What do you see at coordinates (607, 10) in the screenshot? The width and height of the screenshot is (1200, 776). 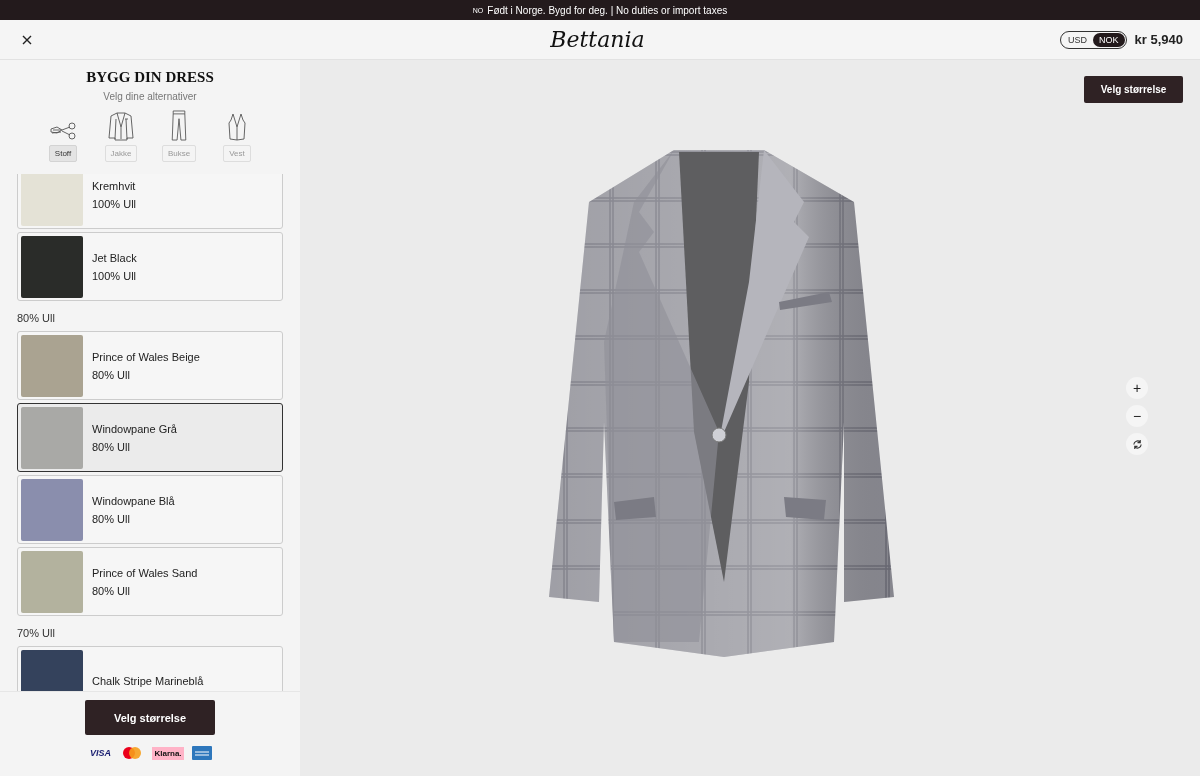 I see `announcement-text: Født i Norge. Bygd for deg. | No duties or import taxes` at bounding box center [607, 10].